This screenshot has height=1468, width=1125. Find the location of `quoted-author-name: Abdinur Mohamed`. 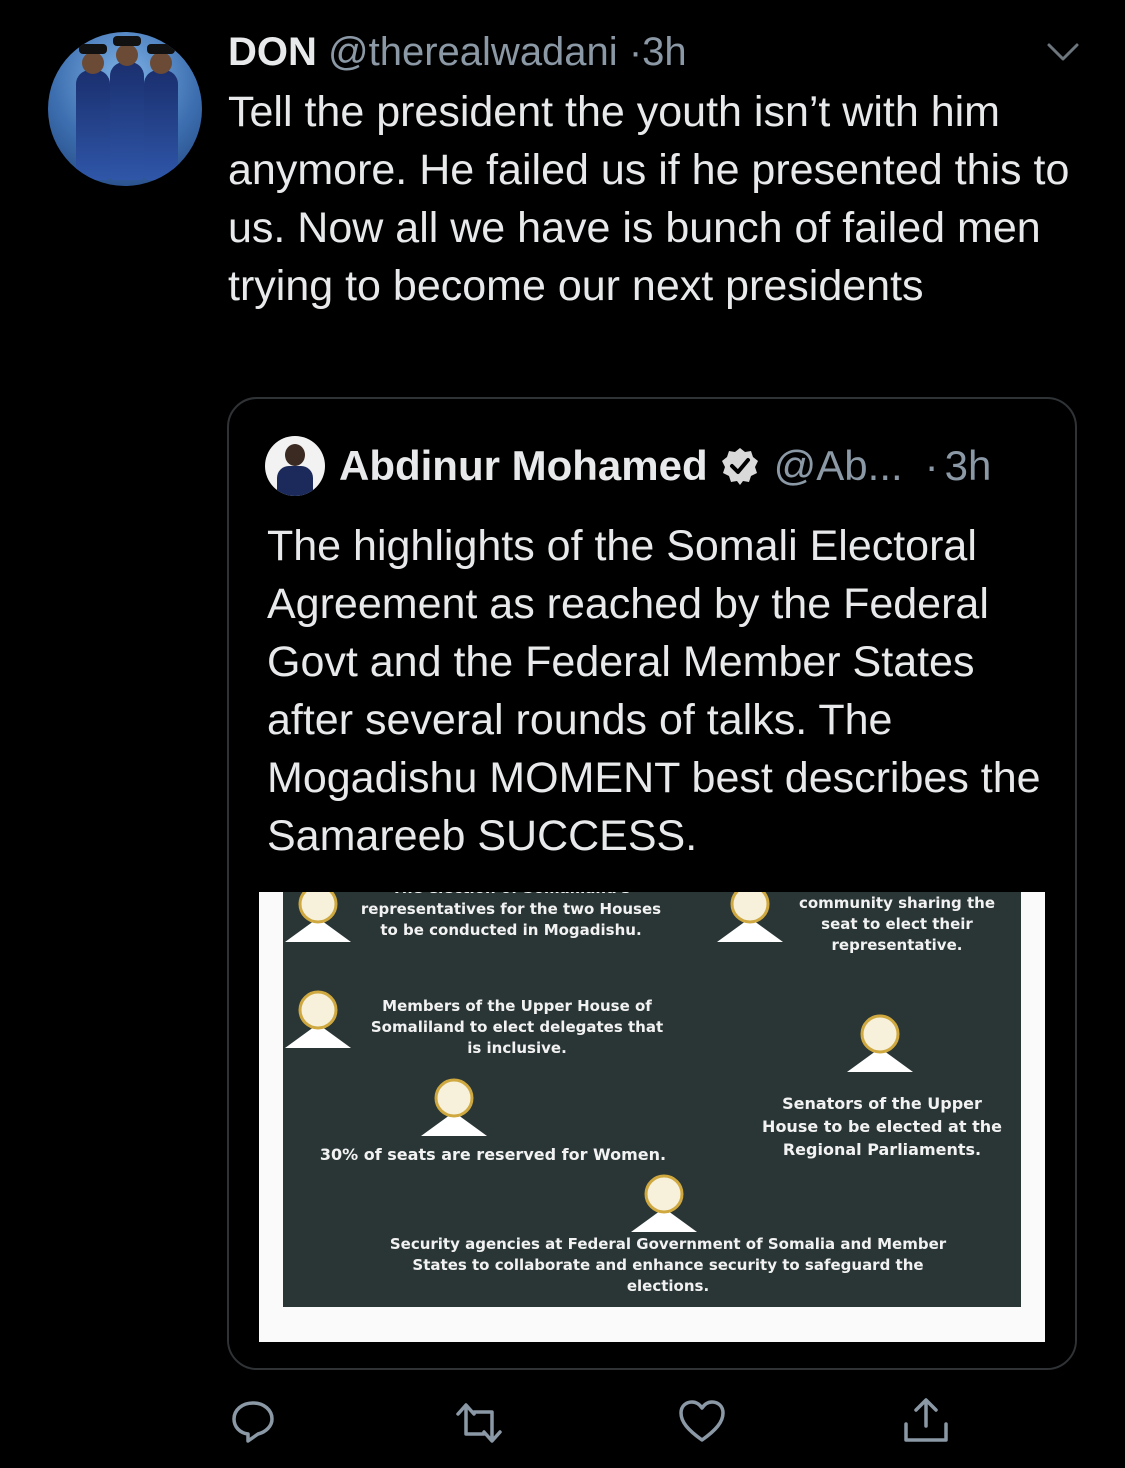

quoted-author-name: Abdinur Mohamed is located at coordinates (523, 466).